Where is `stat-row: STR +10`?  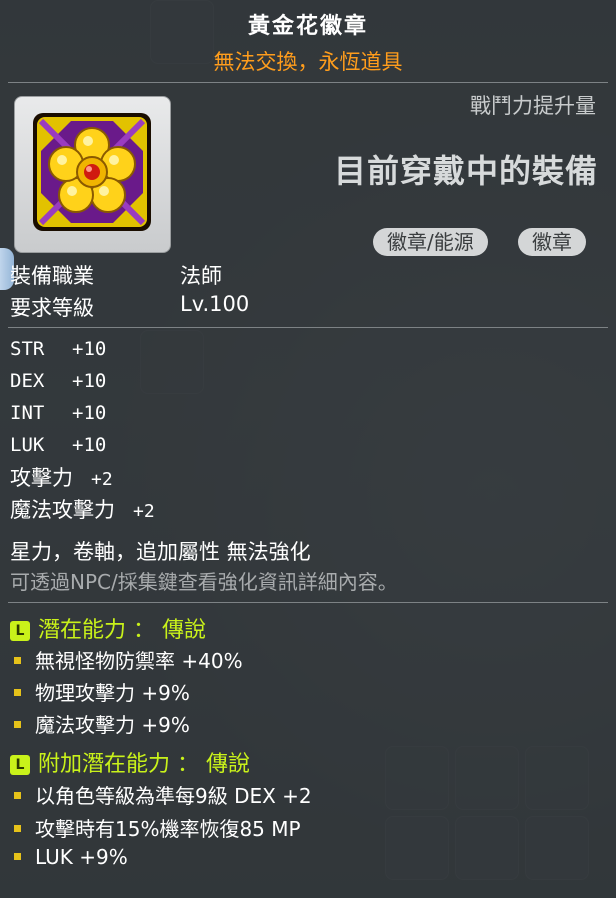
stat-row: STR +10 is located at coordinates (58, 349).